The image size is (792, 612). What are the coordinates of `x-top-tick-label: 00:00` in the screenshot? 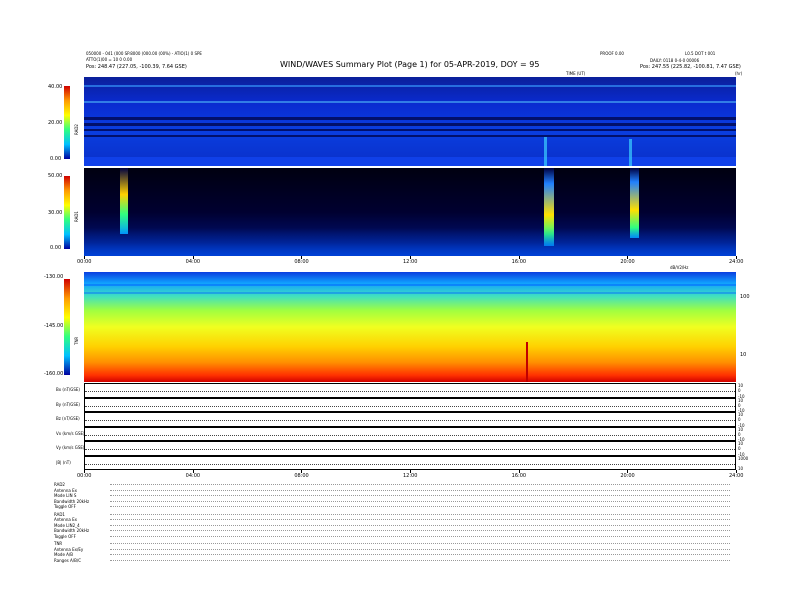 It's located at (84, 262).